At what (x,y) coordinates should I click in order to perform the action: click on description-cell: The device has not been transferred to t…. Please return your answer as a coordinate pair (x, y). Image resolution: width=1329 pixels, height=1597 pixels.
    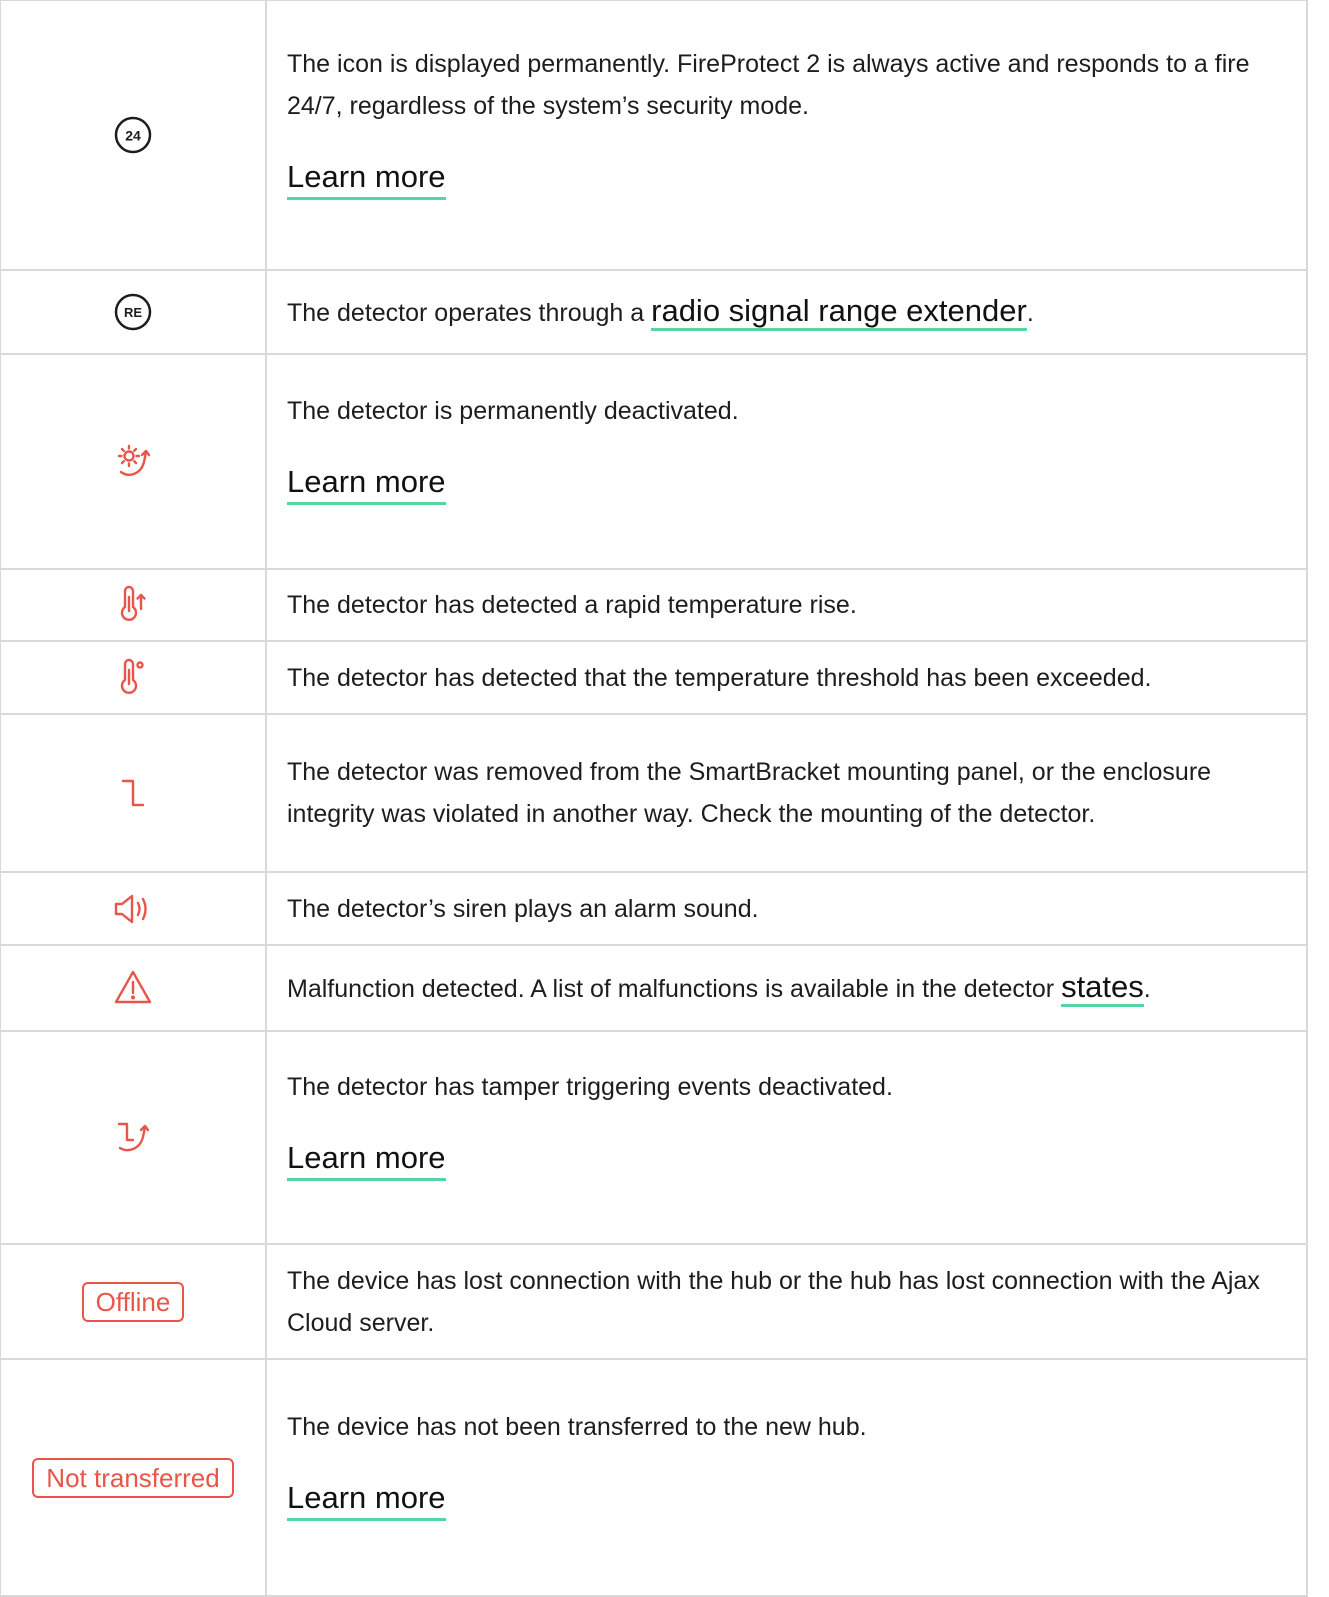
    Looking at the image, I should click on (786, 1477).